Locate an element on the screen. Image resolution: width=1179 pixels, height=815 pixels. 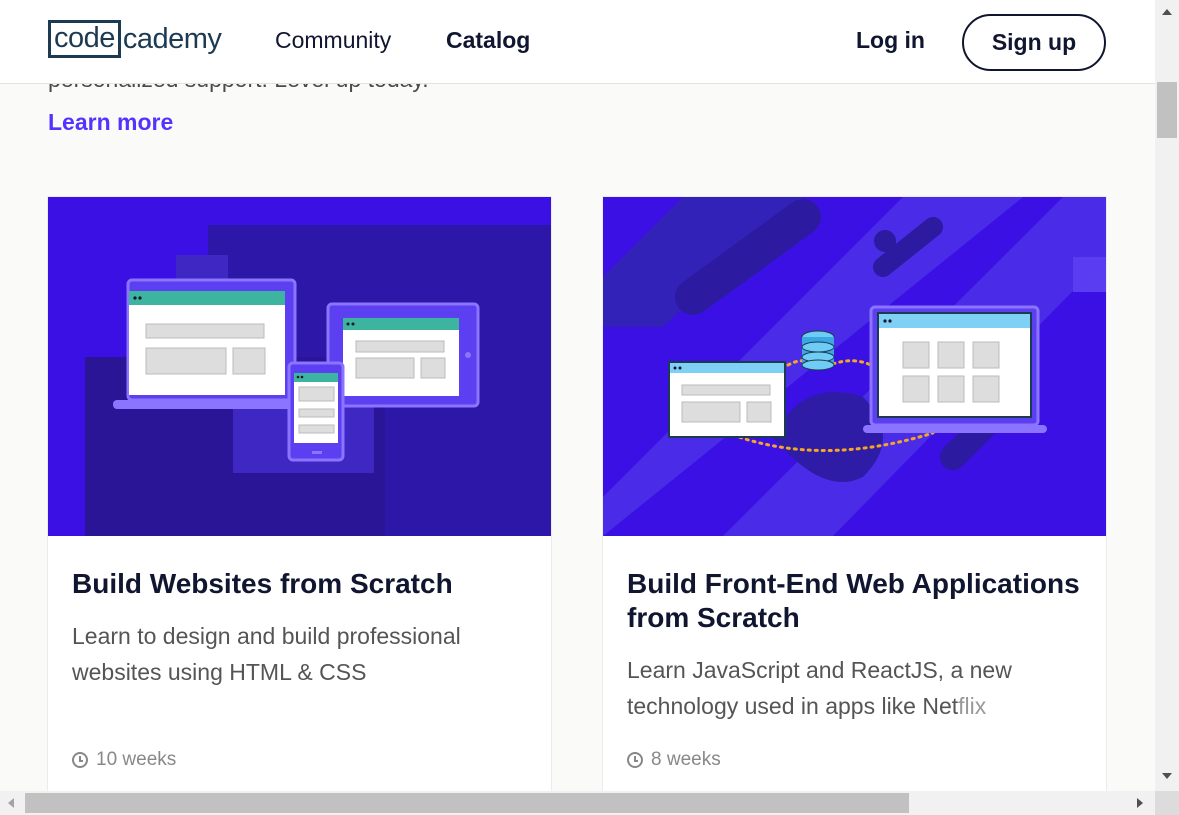
horizontal-scroll-thumb is located at coordinates (467, 803).